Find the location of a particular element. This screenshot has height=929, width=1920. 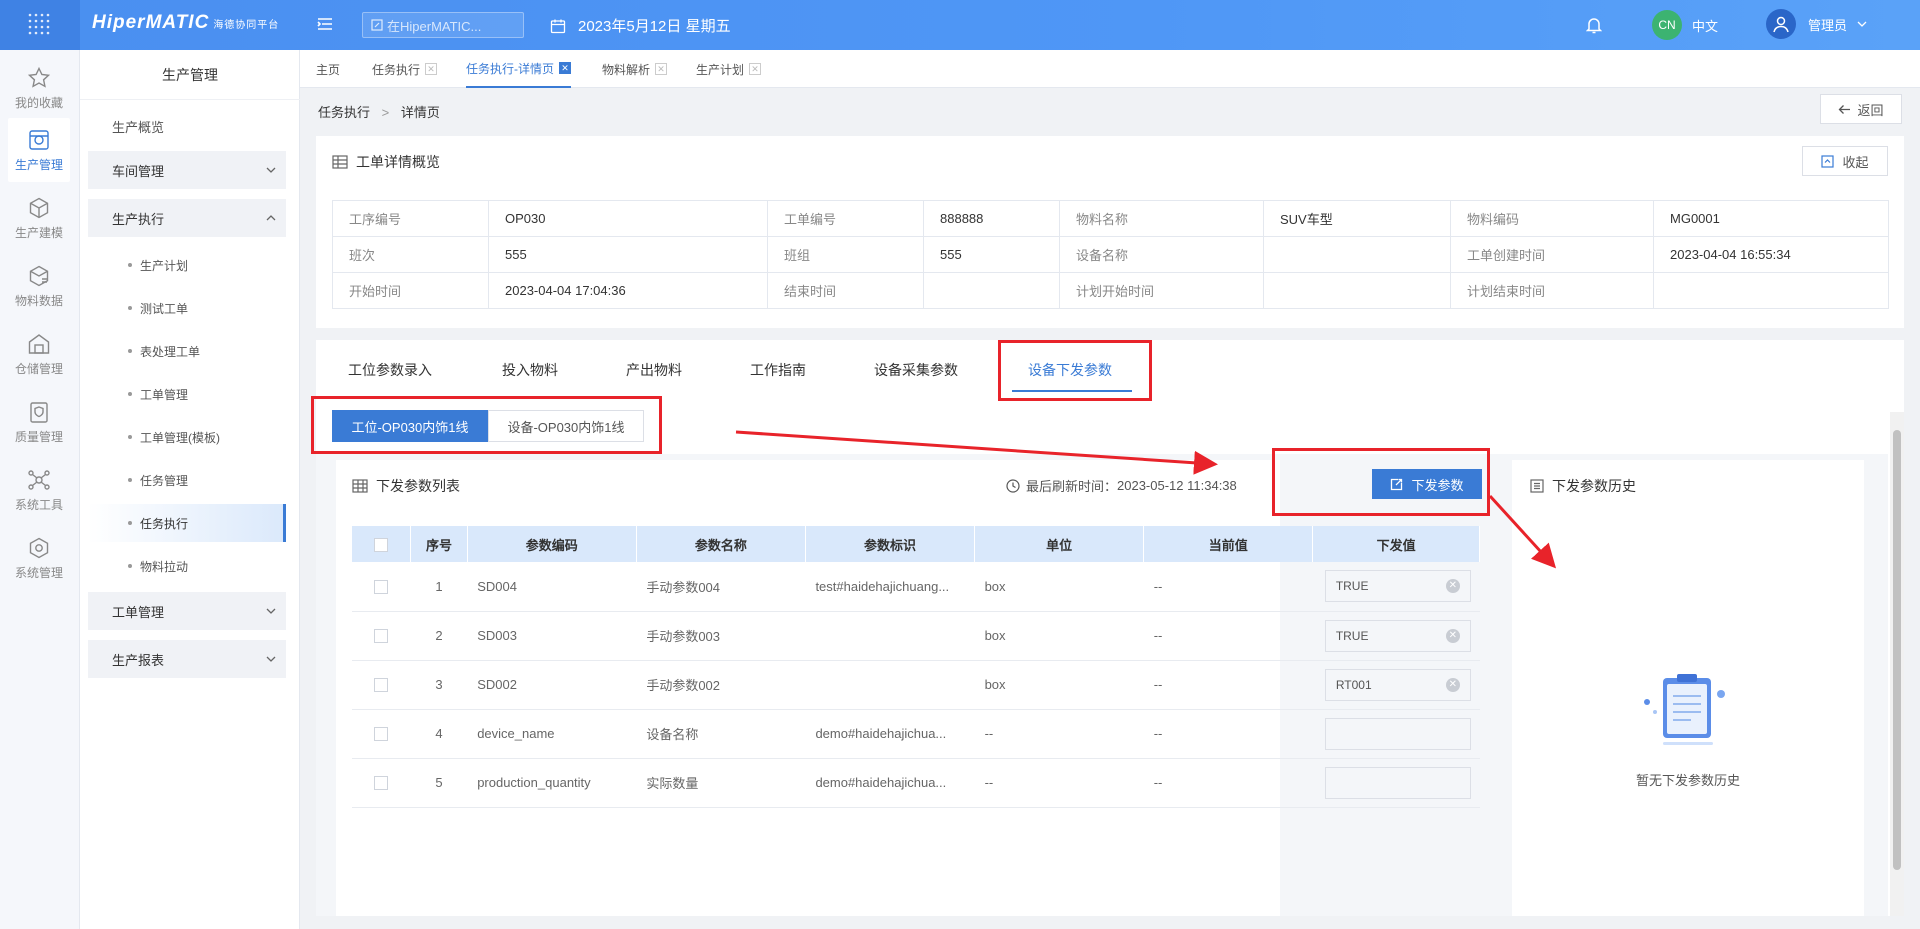

tab-work-guide: 工作指南 is located at coordinates (778, 370).